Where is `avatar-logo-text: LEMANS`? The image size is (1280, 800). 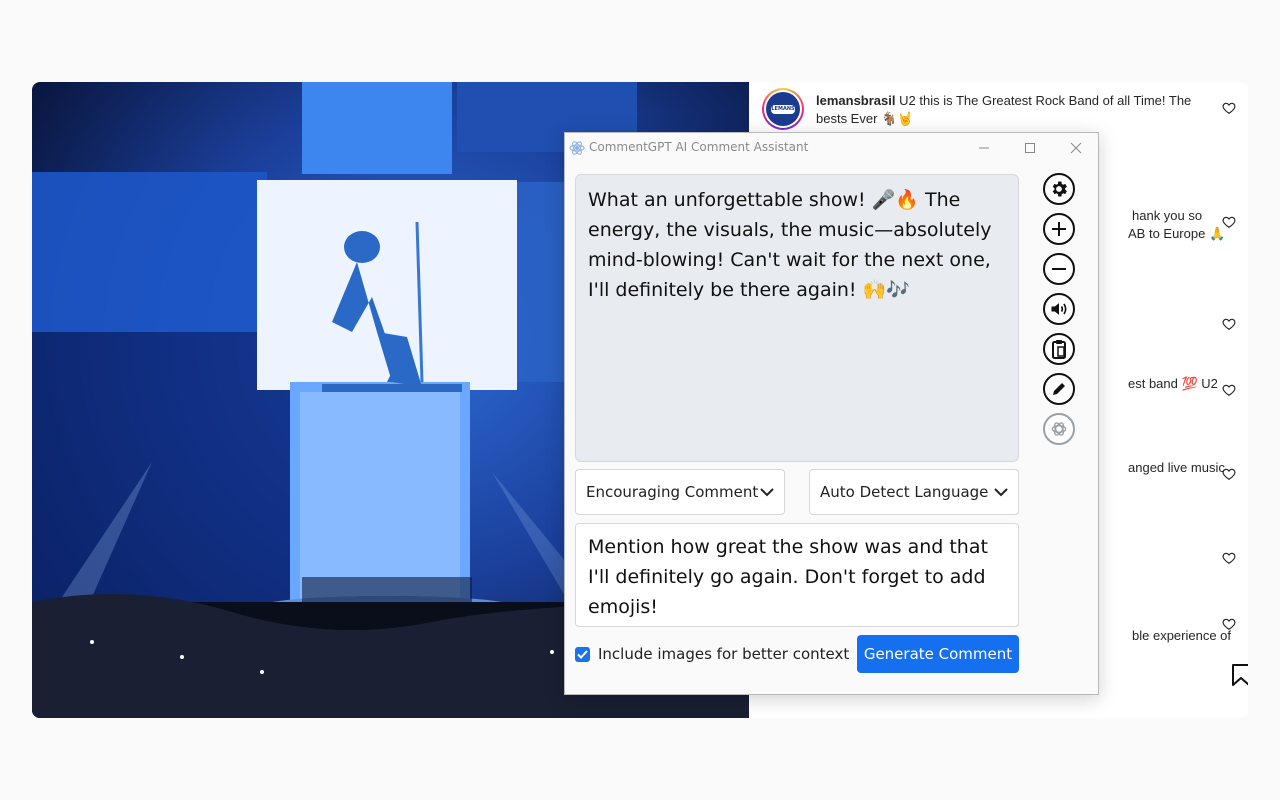 avatar-logo-text: LEMANS is located at coordinates (783, 109).